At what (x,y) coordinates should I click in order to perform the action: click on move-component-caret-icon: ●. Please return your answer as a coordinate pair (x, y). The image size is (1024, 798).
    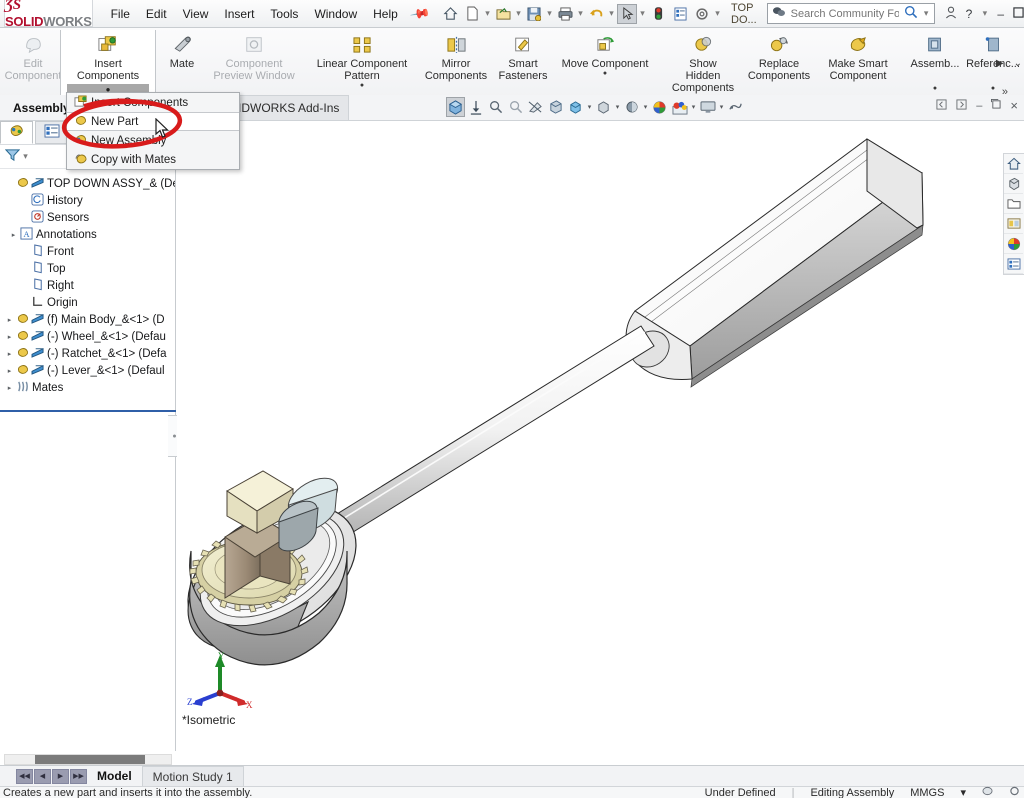
    Looking at the image, I should click on (605, 73).